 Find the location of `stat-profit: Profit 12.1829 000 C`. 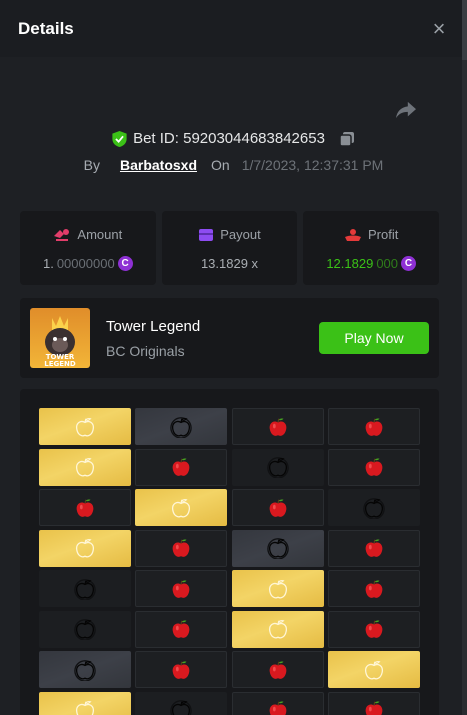

stat-profit: Profit 12.1829 000 C is located at coordinates (371, 248).